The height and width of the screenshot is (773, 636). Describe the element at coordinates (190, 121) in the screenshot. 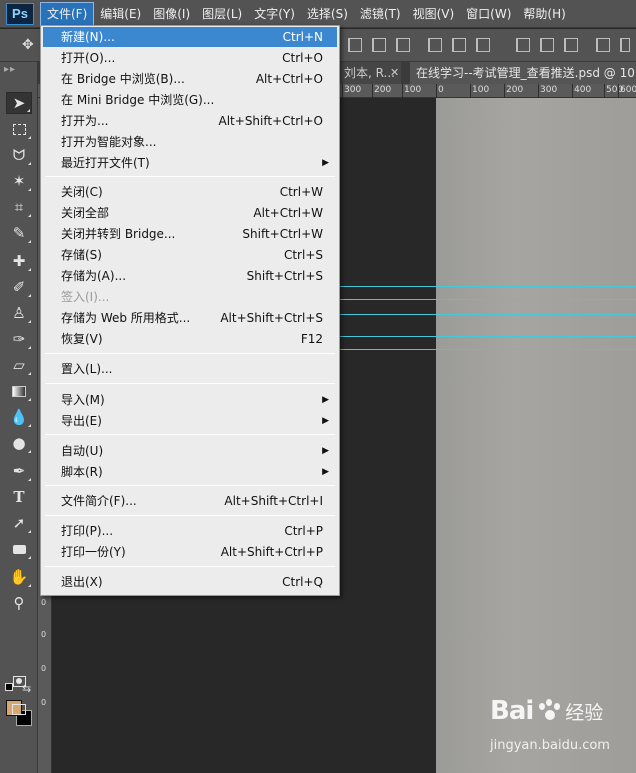

I see `menu-item-open-as: 打开为... Alt+Shift+Ctrl+O` at that location.